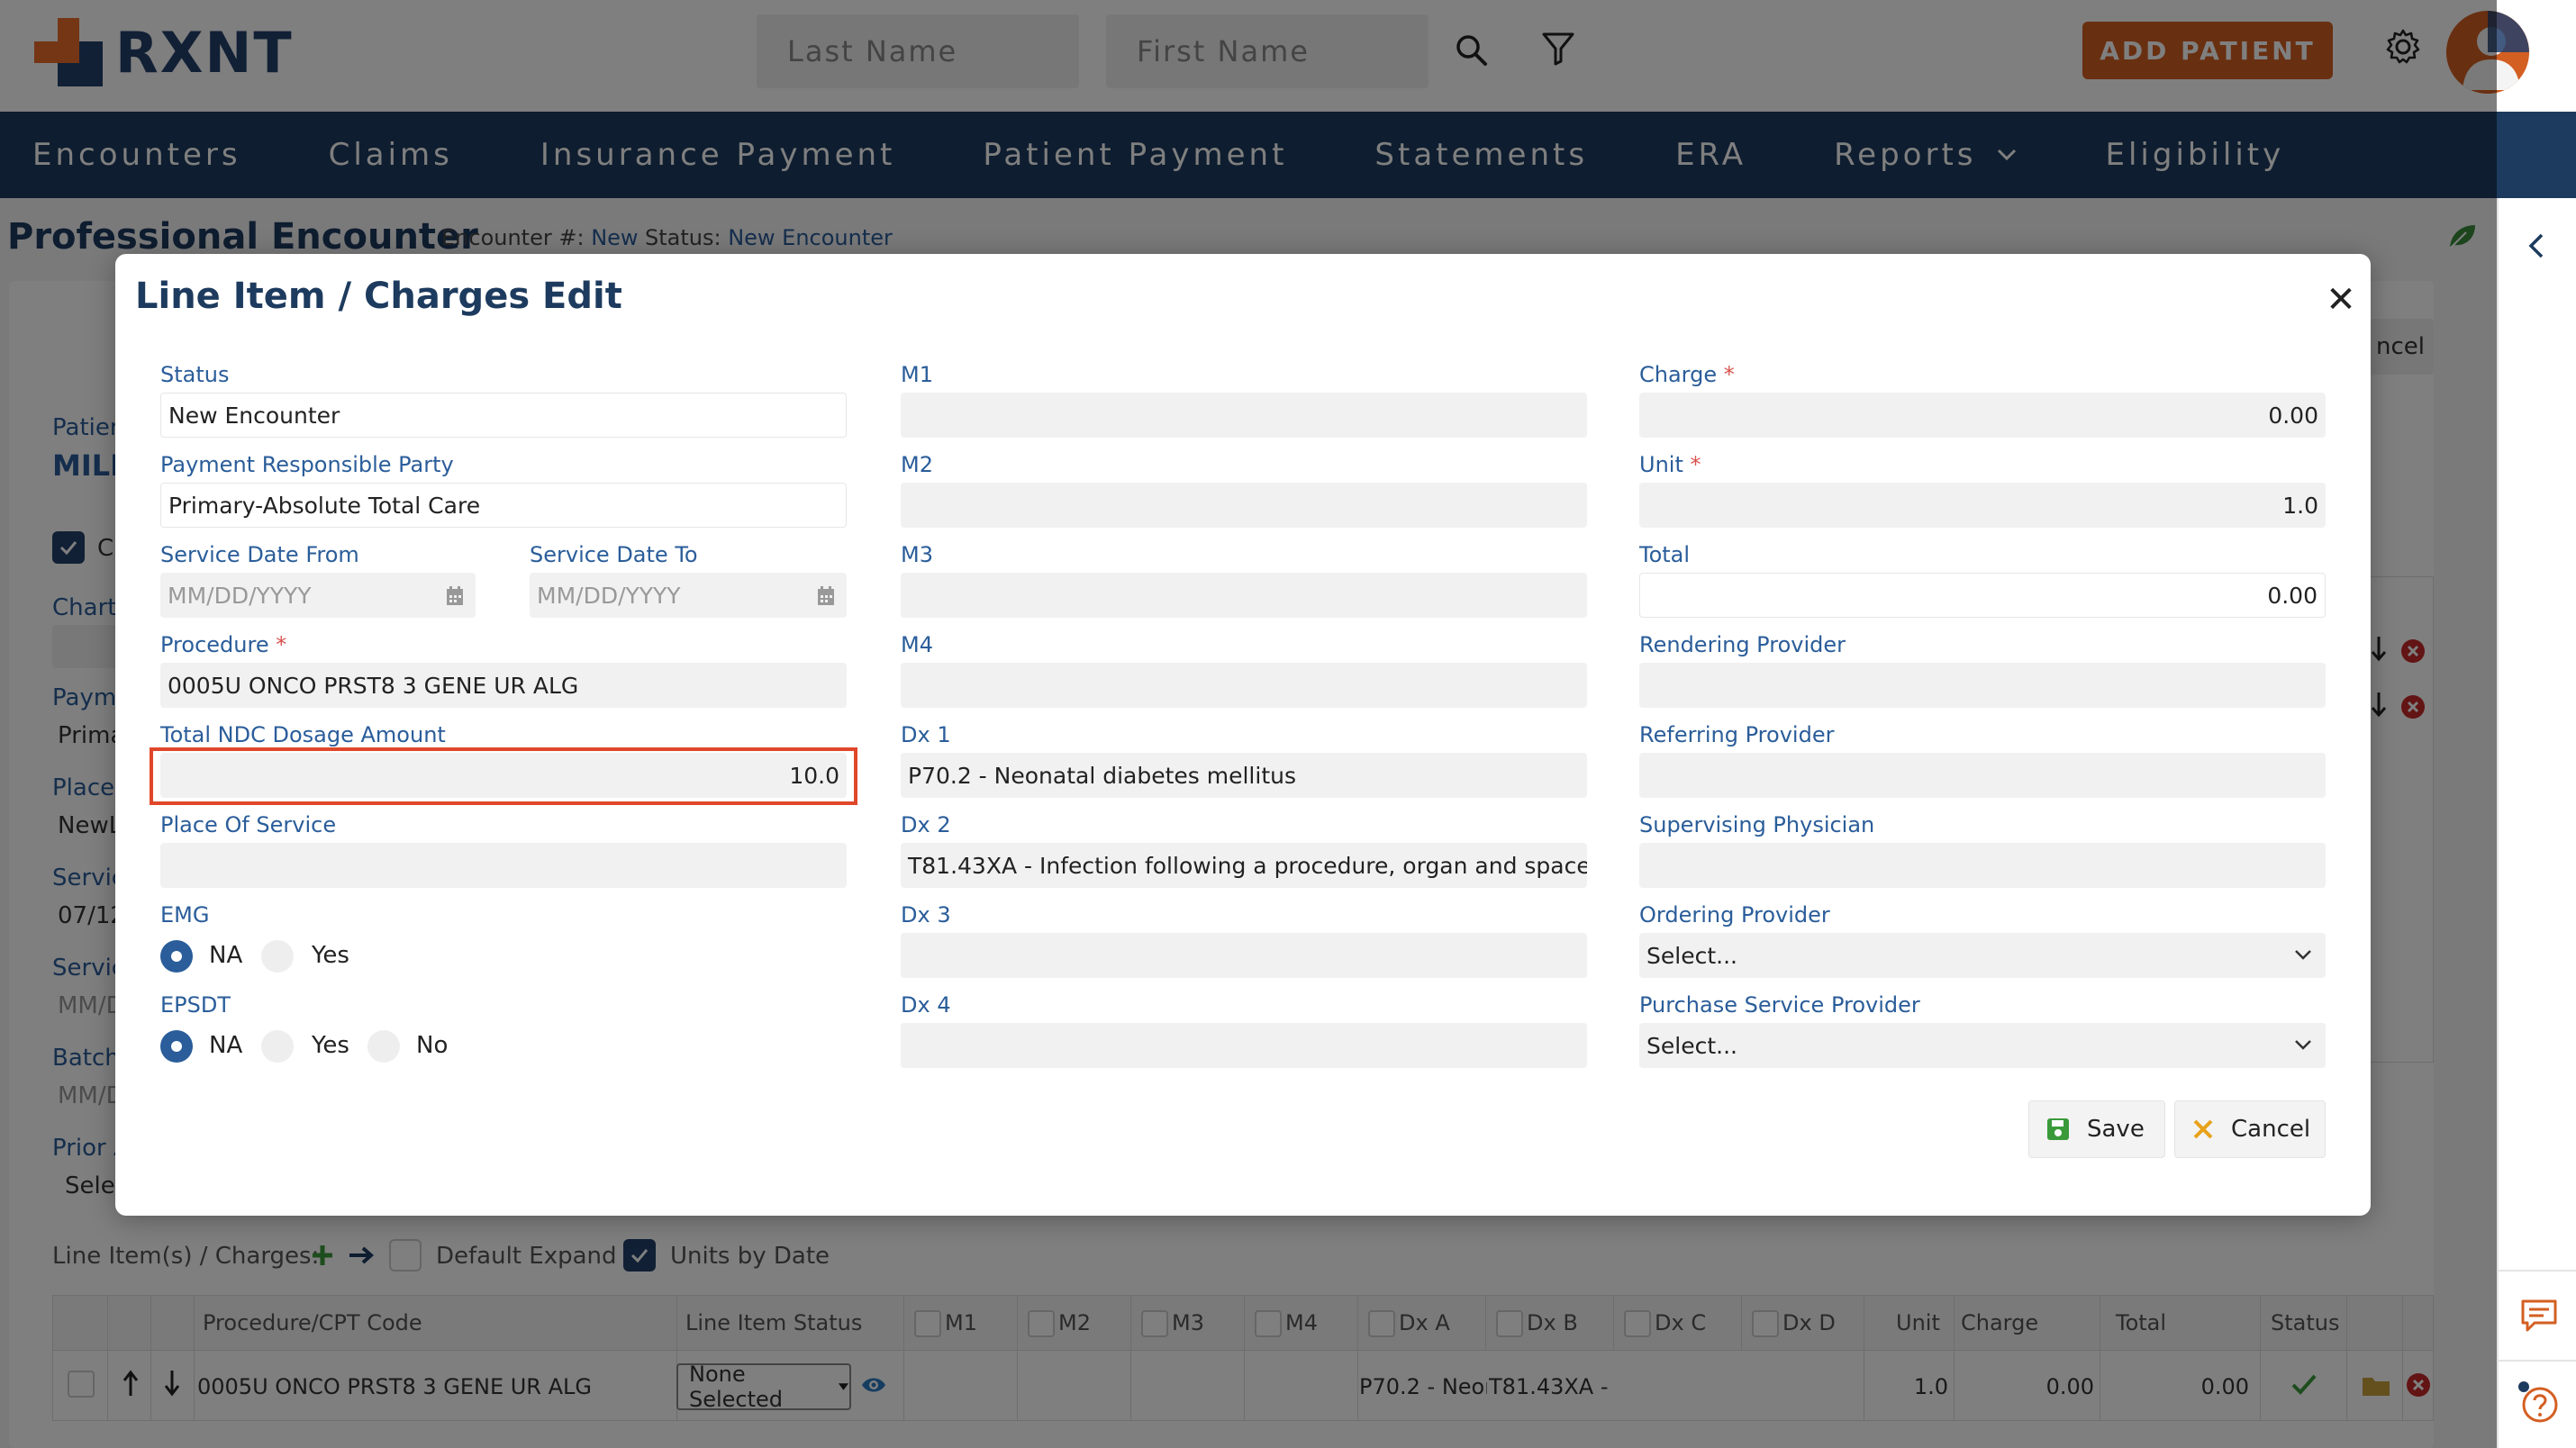 Image resolution: width=2576 pixels, height=1448 pixels. Describe the element at coordinates (1779, 1005) in the screenshot. I see `purchase-service-provider-label: Purchase Service Provider` at that location.